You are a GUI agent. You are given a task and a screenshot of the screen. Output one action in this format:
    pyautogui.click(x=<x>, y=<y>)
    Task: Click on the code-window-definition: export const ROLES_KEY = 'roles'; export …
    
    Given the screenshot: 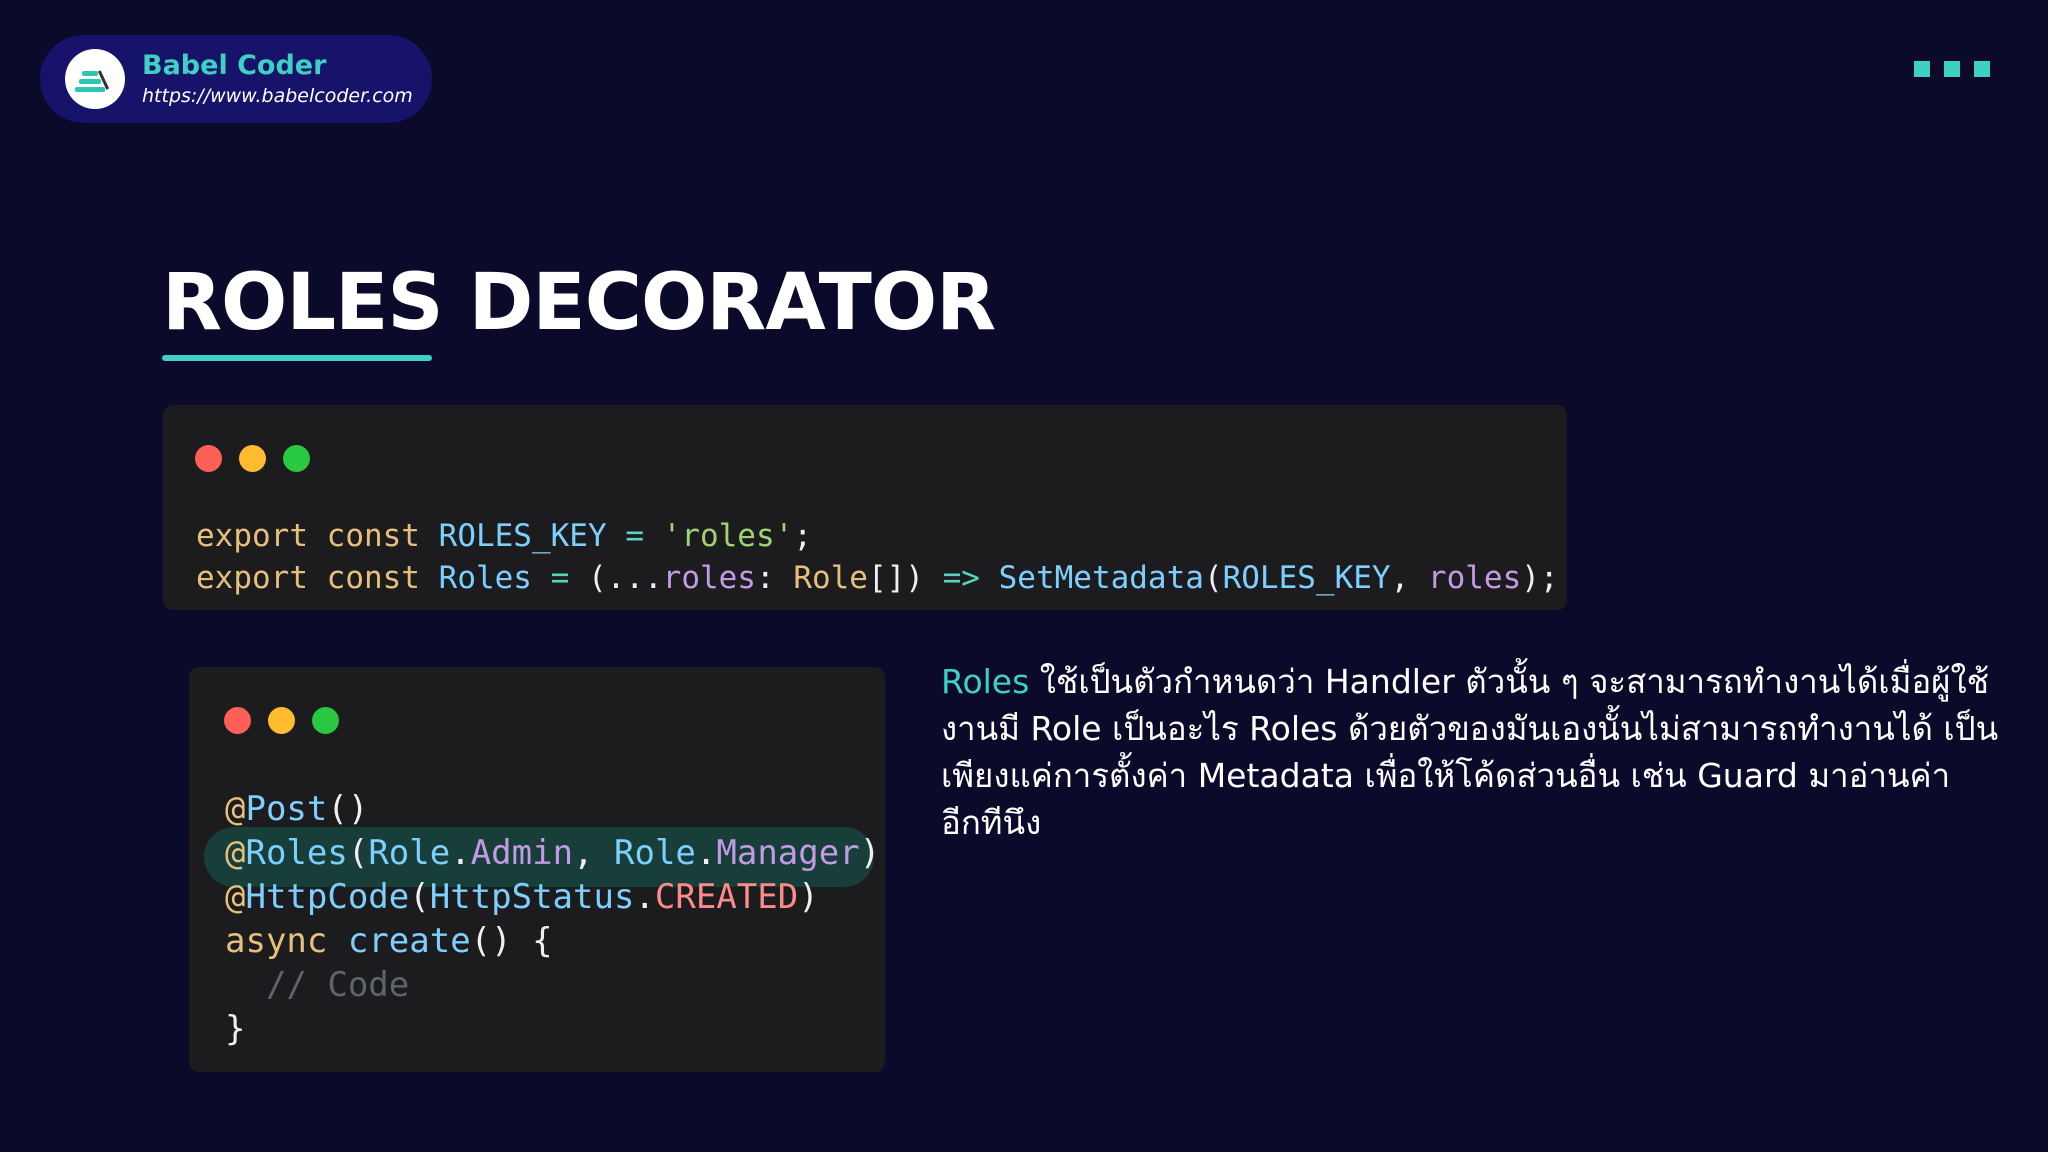 What is the action you would take?
    pyautogui.click(x=865, y=507)
    